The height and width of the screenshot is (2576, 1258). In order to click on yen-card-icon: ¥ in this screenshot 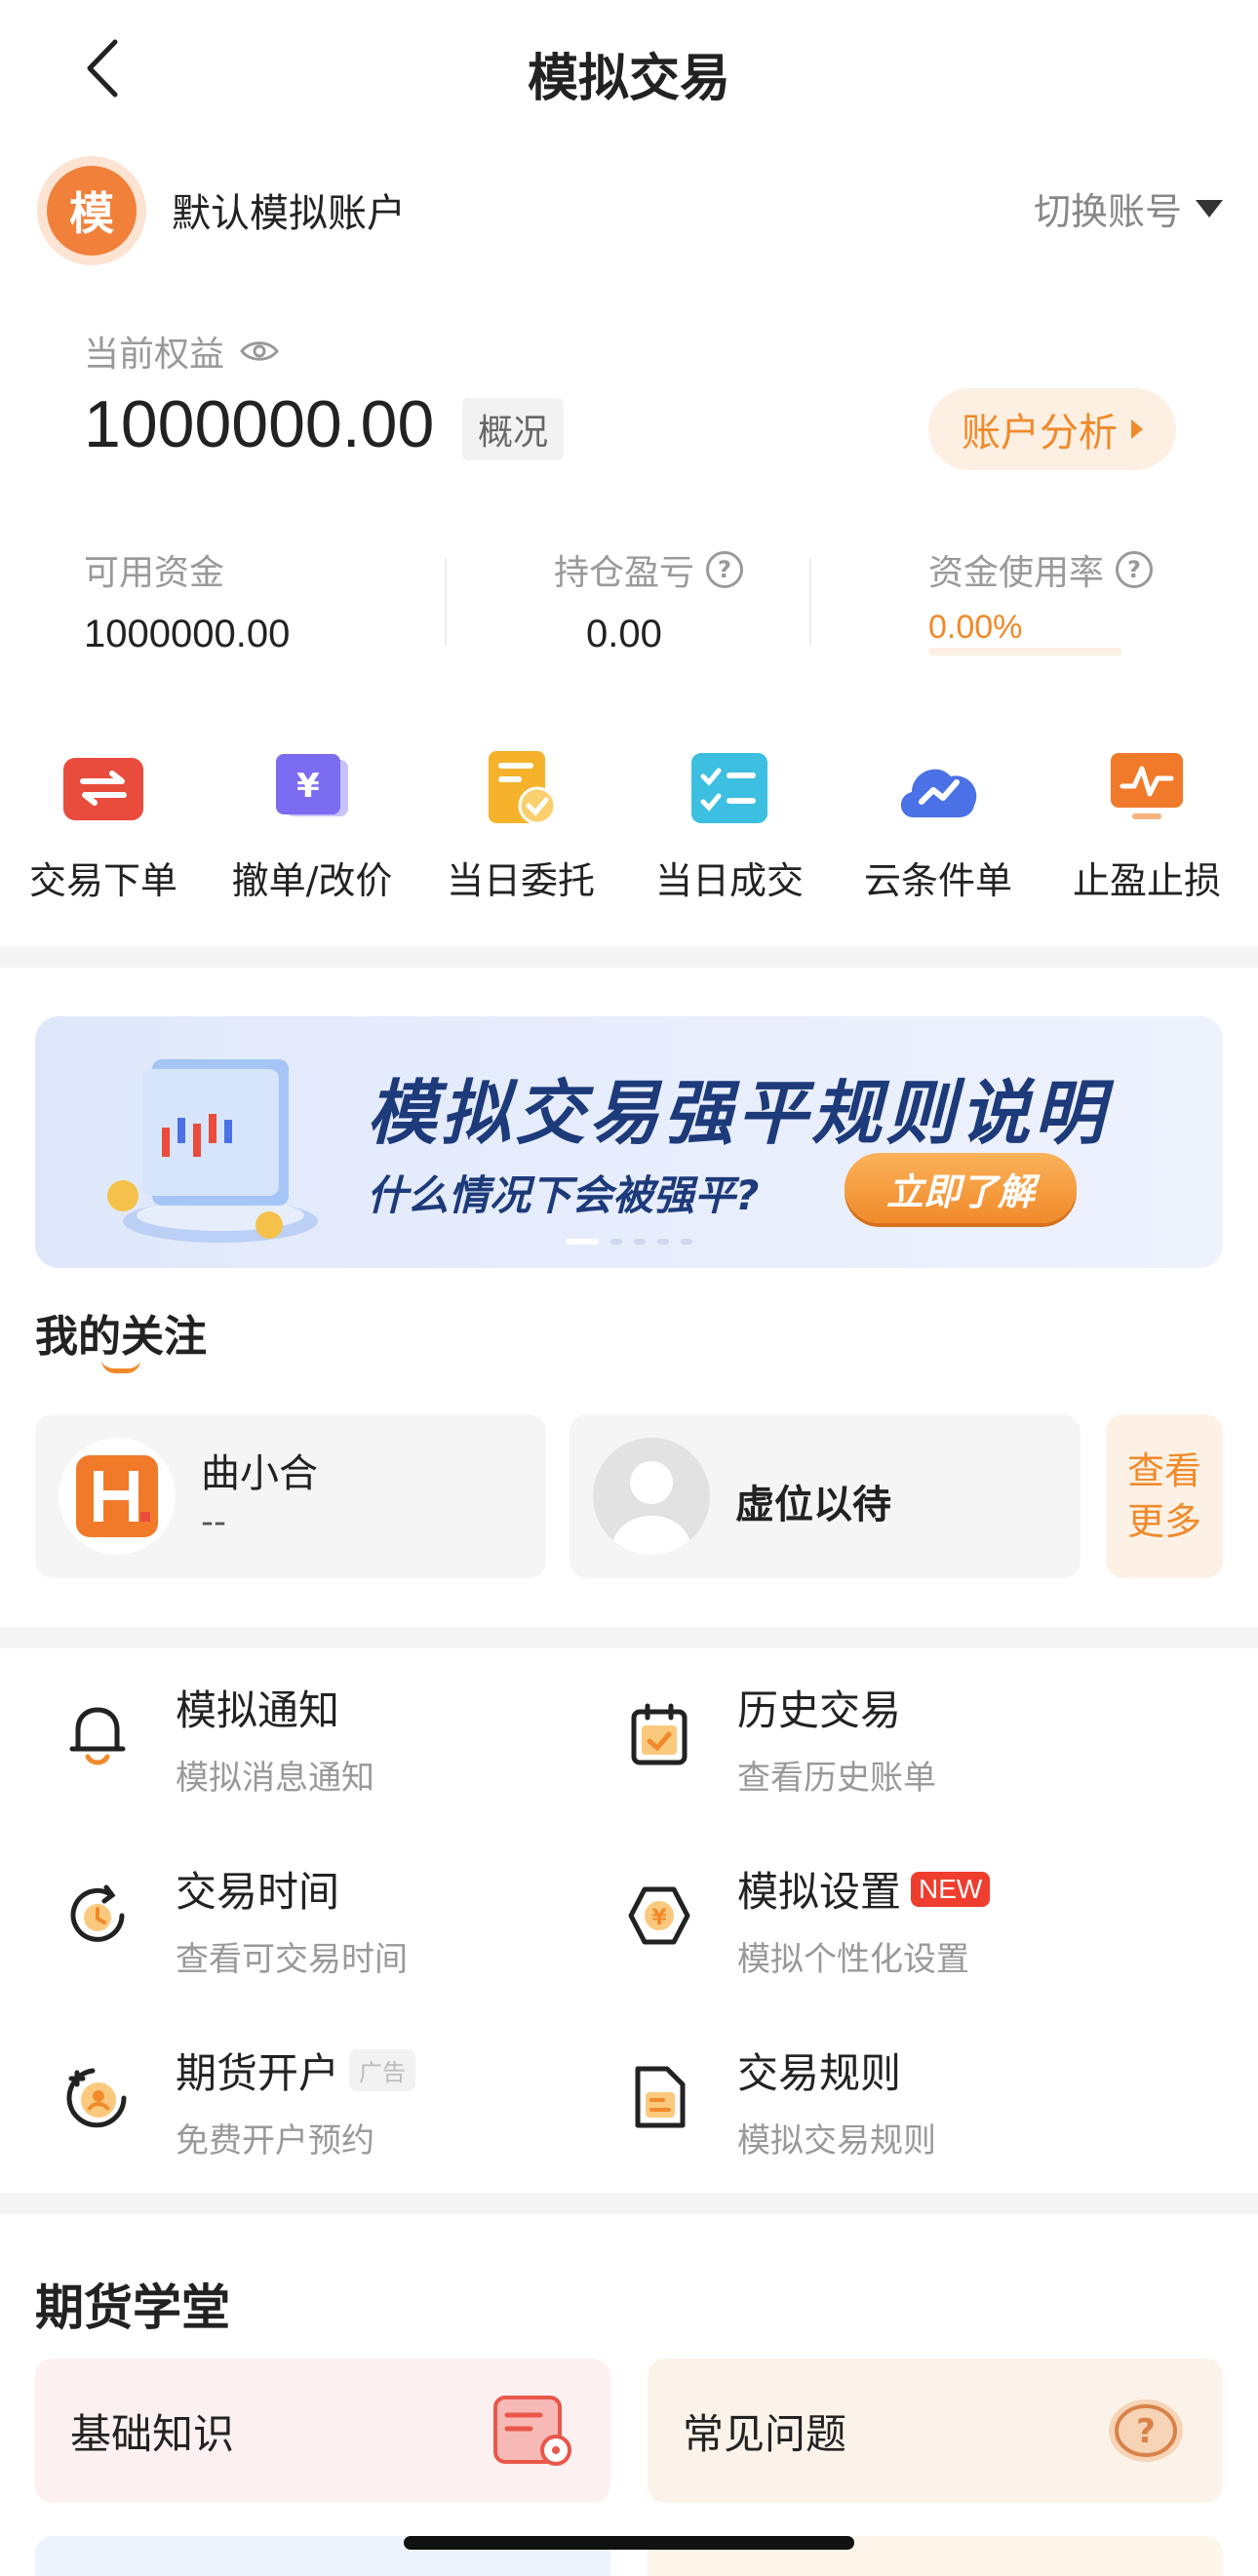, I will do `click(312, 788)`.